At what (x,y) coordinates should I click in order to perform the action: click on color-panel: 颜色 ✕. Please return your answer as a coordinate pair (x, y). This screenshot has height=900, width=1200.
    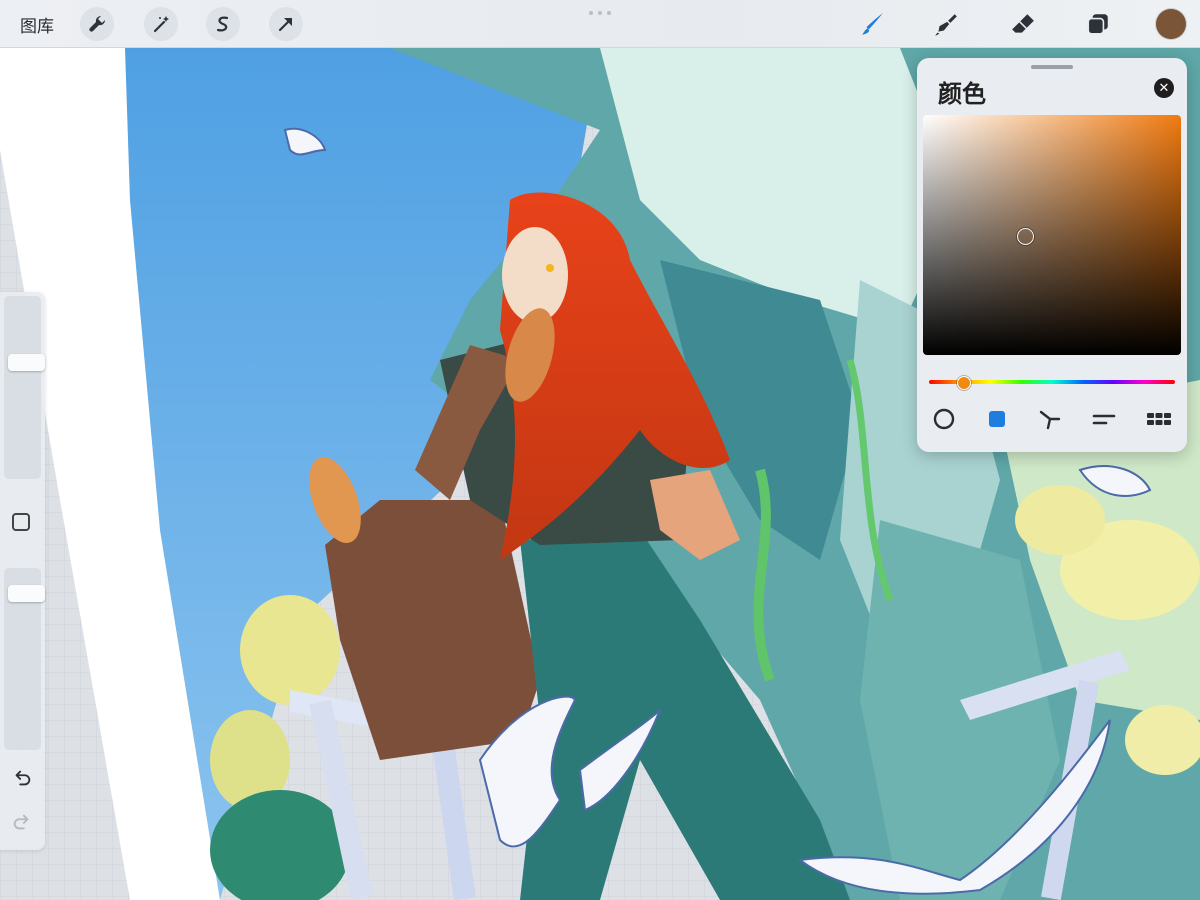
    Looking at the image, I should click on (1052, 255).